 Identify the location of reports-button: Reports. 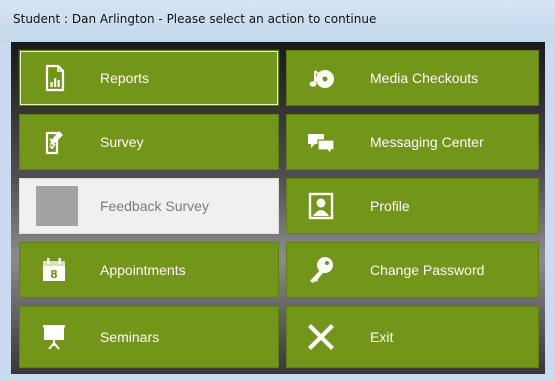
(149, 78).